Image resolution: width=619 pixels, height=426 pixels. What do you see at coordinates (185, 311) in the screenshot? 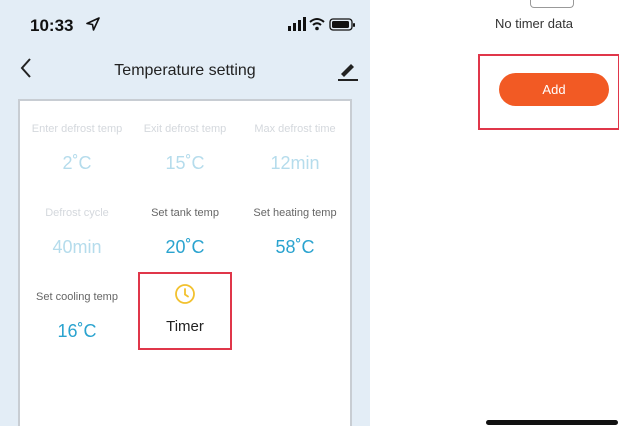
I see `timer-button: Timer` at bounding box center [185, 311].